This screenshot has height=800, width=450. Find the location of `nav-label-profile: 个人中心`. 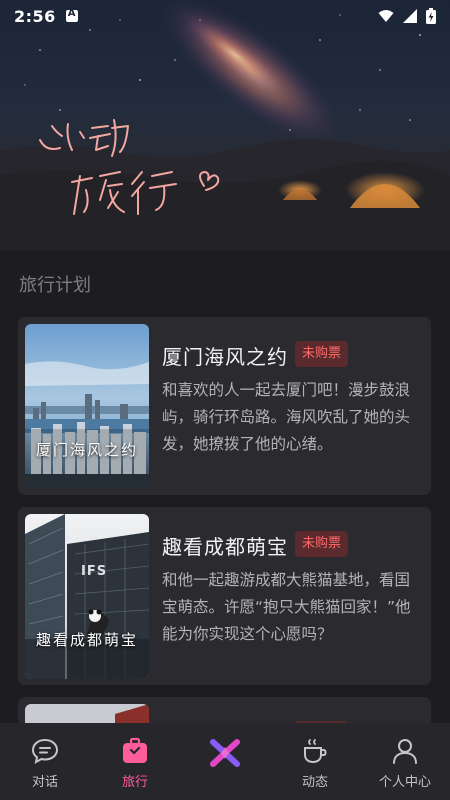

nav-label-profile: 个人中心 is located at coordinates (404, 782).